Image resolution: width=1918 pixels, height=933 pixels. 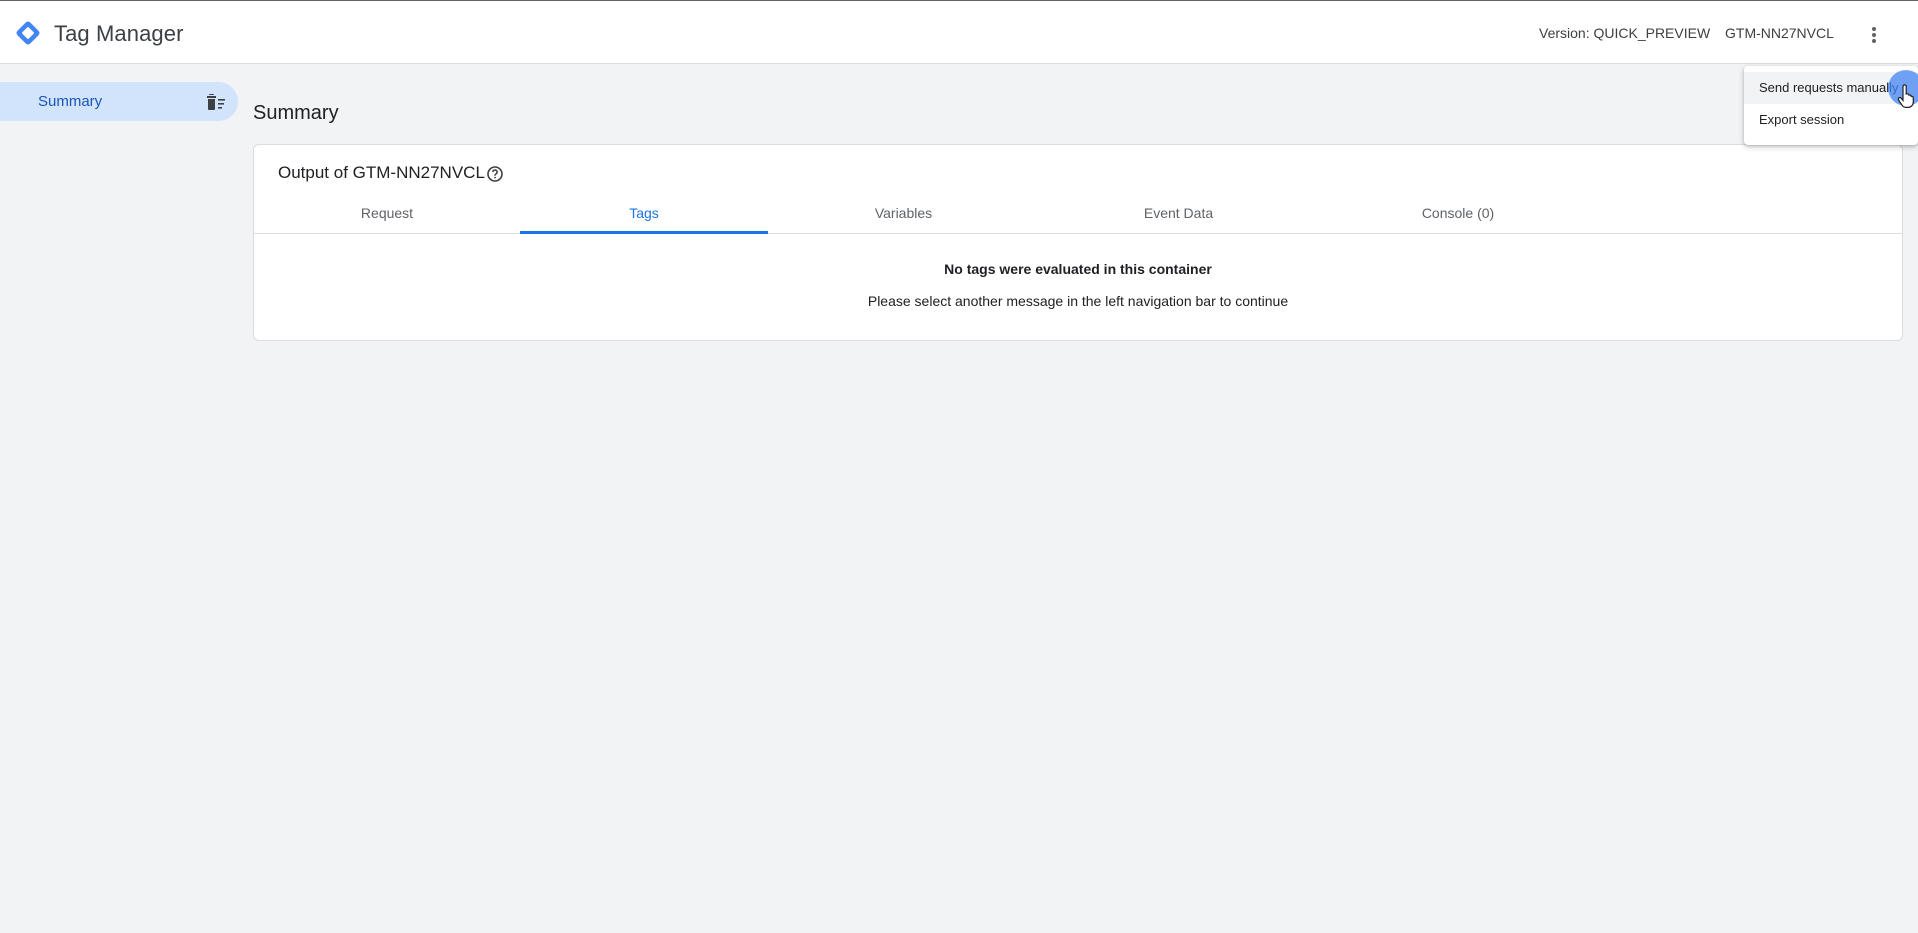 What do you see at coordinates (495, 174) in the screenshot?
I see `help-circle-icon` at bounding box center [495, 174].